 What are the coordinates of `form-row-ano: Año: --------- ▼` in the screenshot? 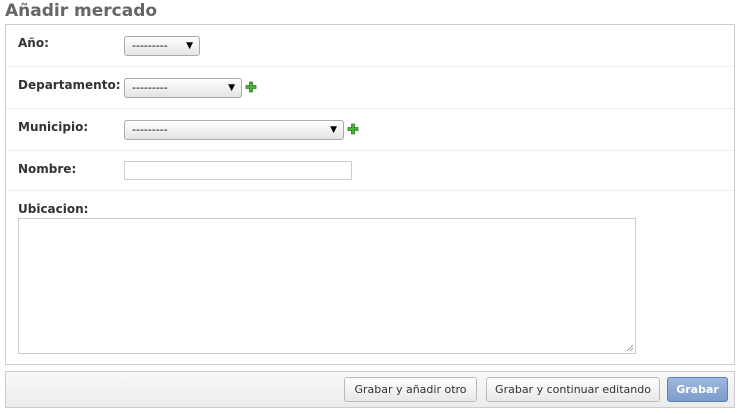 It's located at (370, 46).